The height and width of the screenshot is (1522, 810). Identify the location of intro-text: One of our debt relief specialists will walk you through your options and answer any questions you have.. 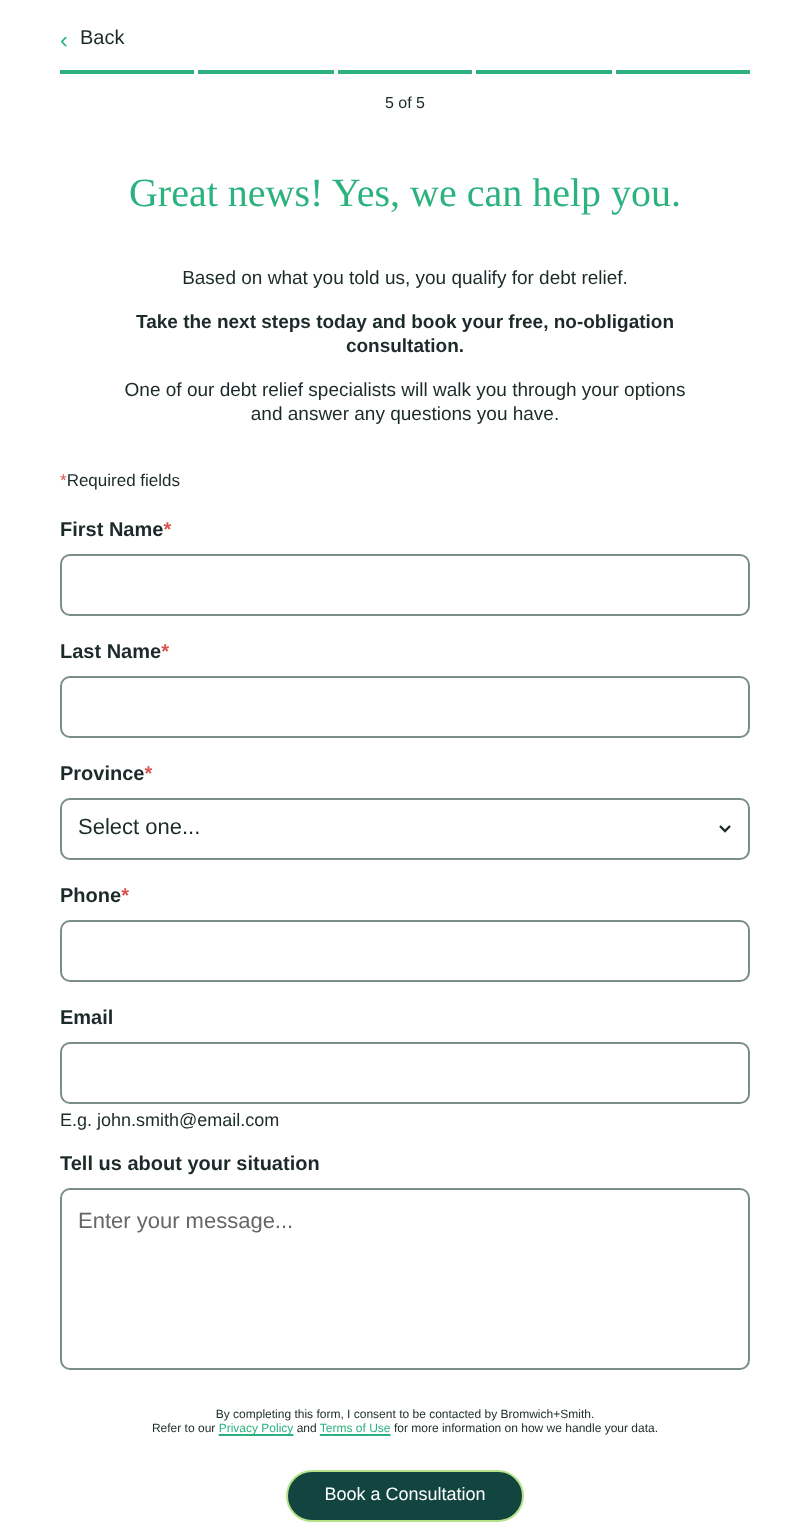
(405, 404).